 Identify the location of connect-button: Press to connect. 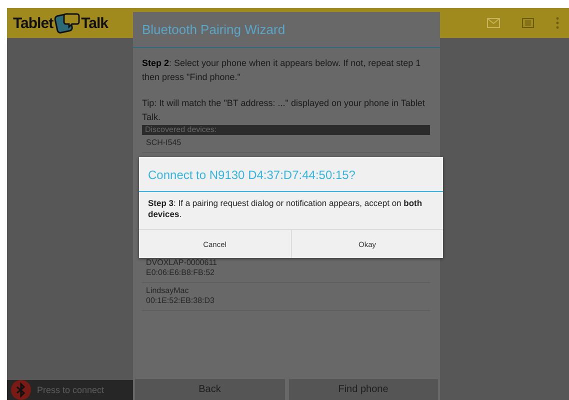
(70, 390).